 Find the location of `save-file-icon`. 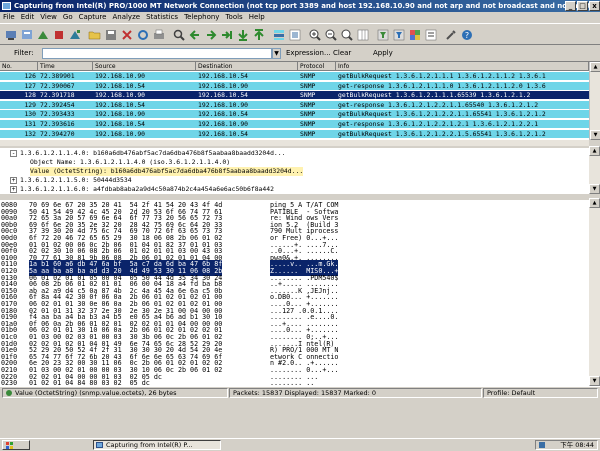

save-file-icon is located at coordinates (110, 34).